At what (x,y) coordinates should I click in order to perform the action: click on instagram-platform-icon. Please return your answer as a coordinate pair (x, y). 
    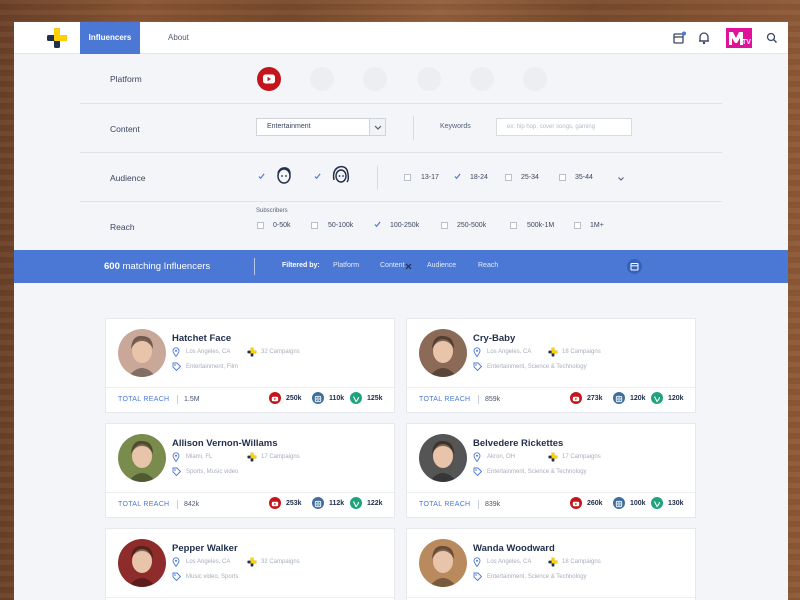
    Looking at the image, I should click on (429, 79).